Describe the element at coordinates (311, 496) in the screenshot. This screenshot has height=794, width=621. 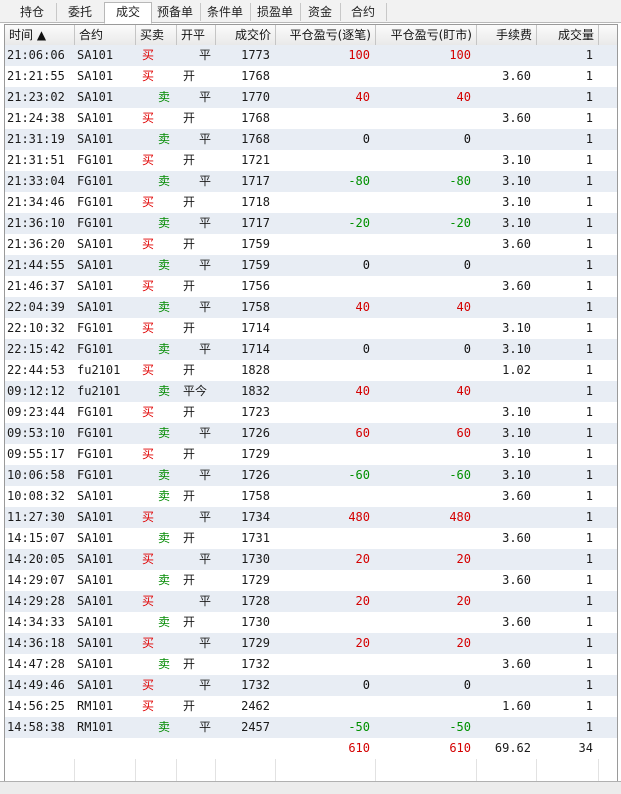
I see `table-row: 10:08:32 SA101 卖开 1758 3.60 1` at that location.